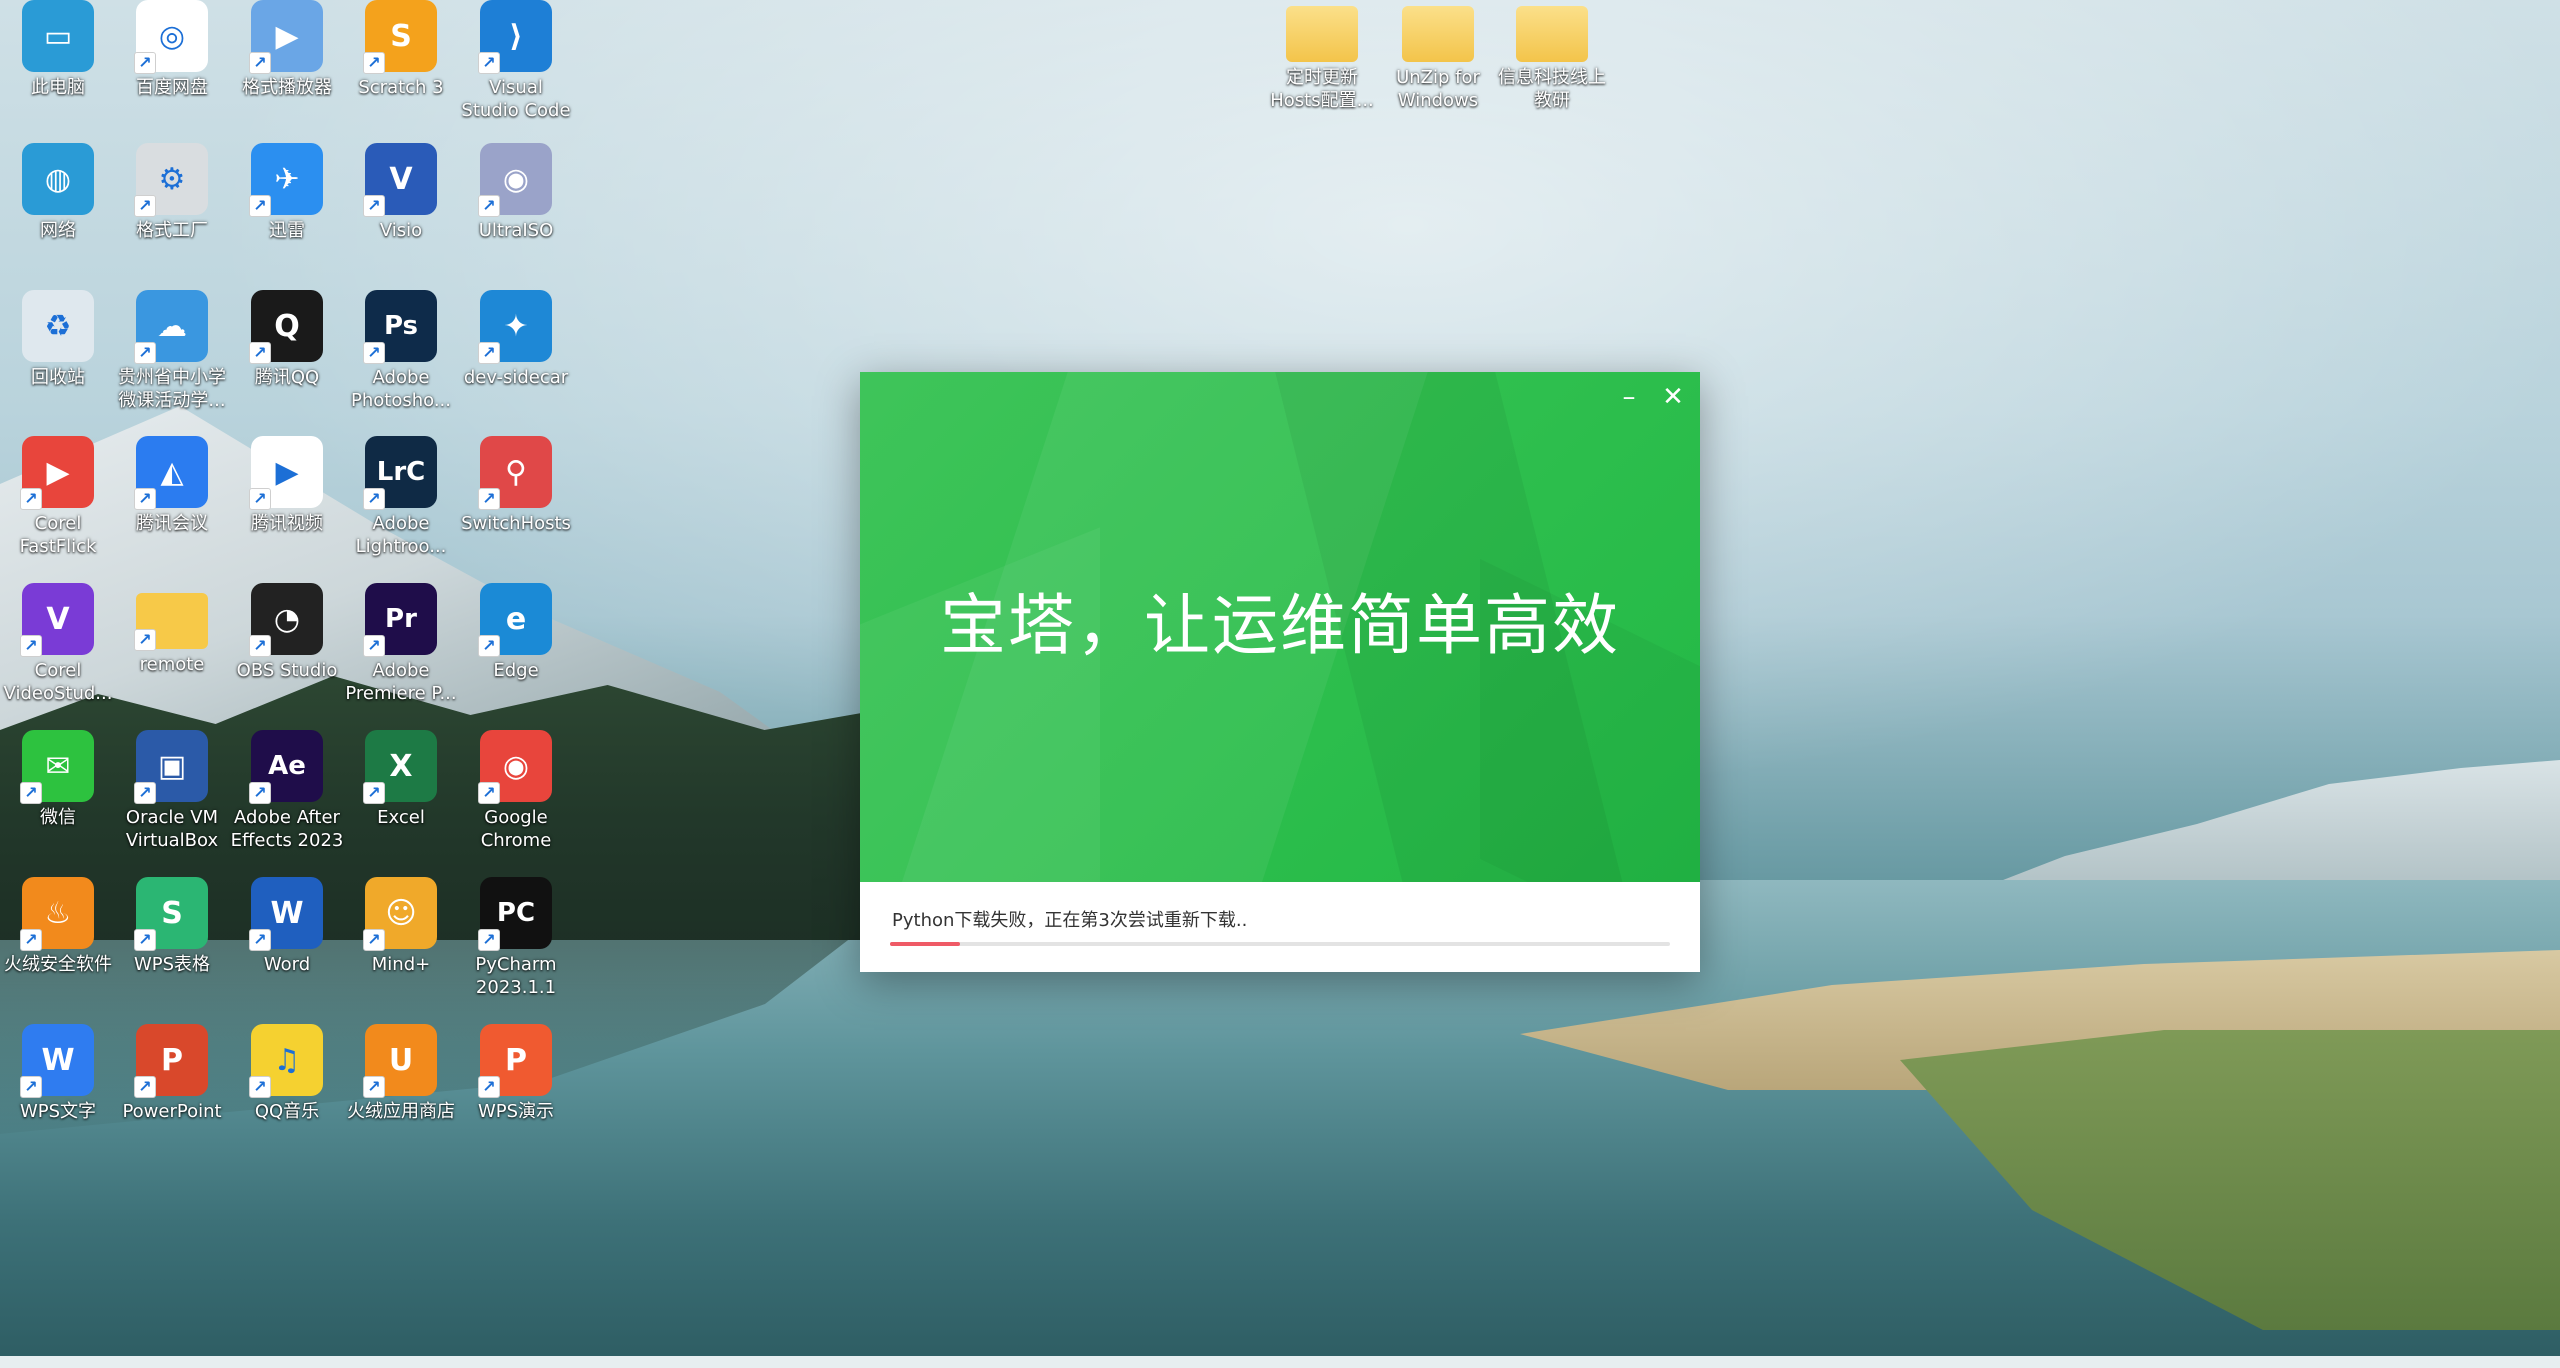  I want to click on desktop-shortcut: ◔ ↗ OBS Studio, so click(287, 632).